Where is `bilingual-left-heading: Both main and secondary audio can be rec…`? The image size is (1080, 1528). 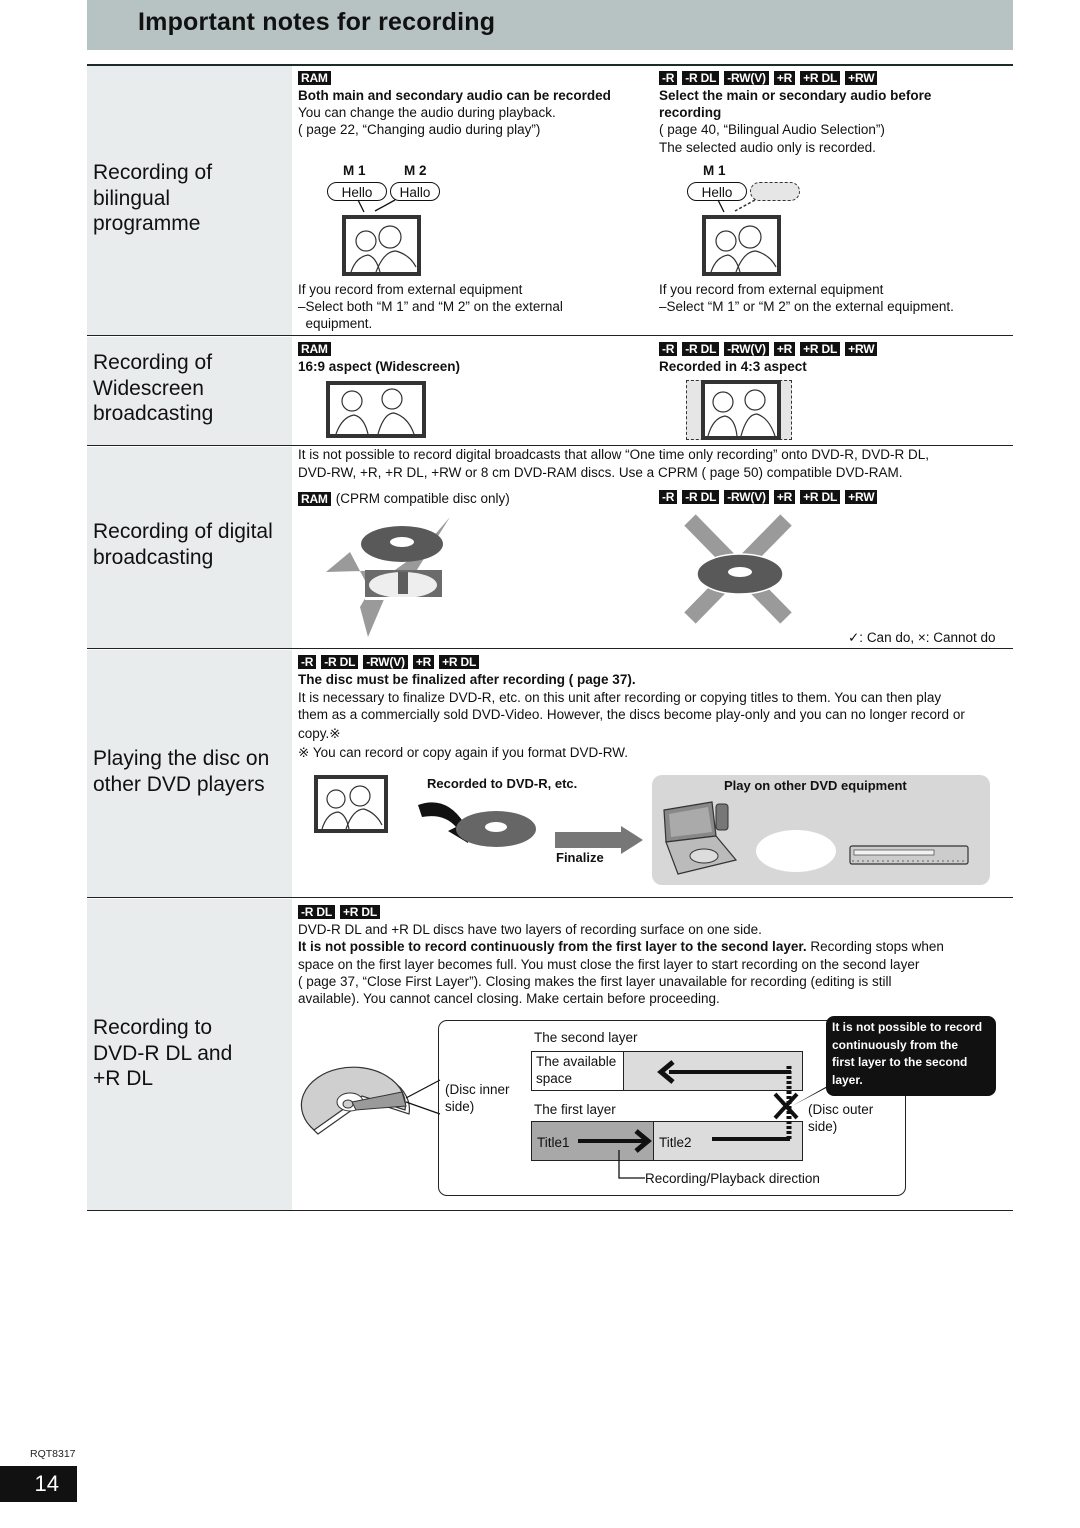 bilingual-left-heading: Both main and secondary audio can be rec… is located at coordinates (454, 95).